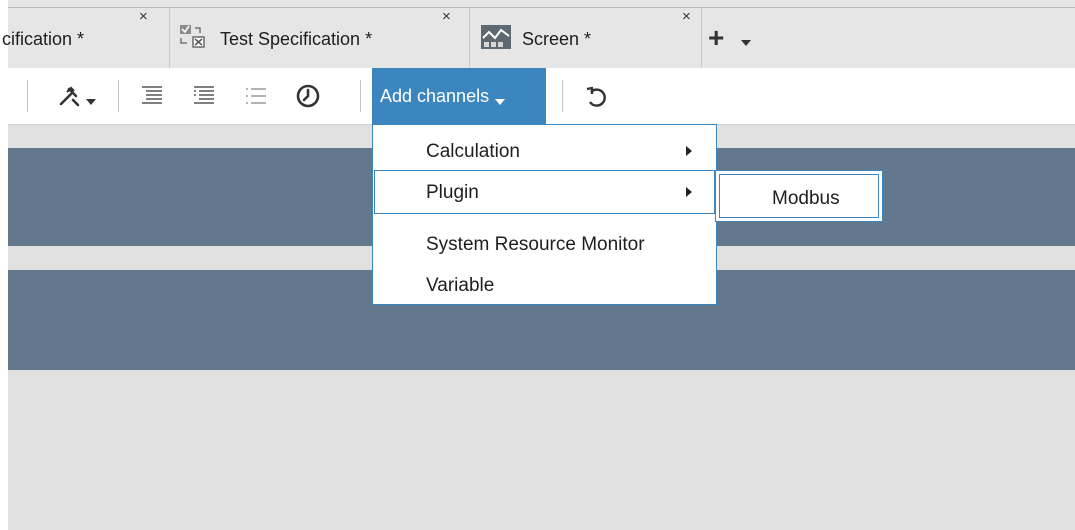 The width and height of the screenshot is (1075, 530). Describe the element at coordinates (806, 198) in the screenshot. I see `submenu-item-label: Modbus` at that location.